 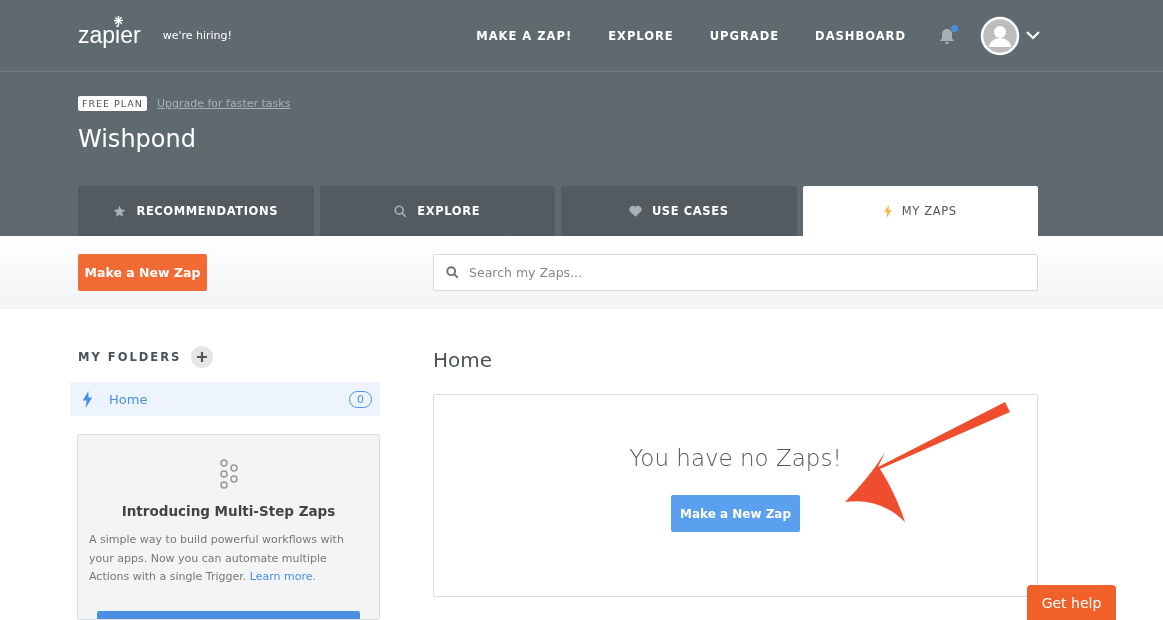 What do you see at coordinates (679, 211) in the screenshot?
I see `tab: USE CASES` at bounding box center [679, 211].